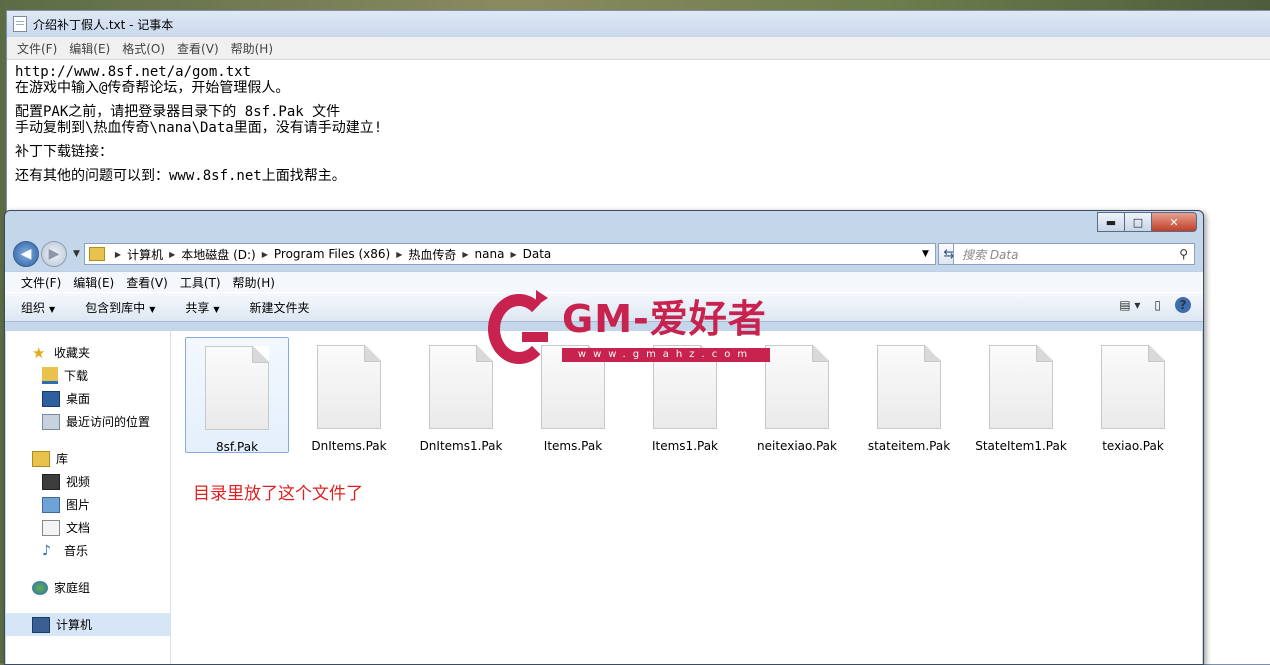  I want to click on file-item: stateitem.Pak, so click(909, 395).